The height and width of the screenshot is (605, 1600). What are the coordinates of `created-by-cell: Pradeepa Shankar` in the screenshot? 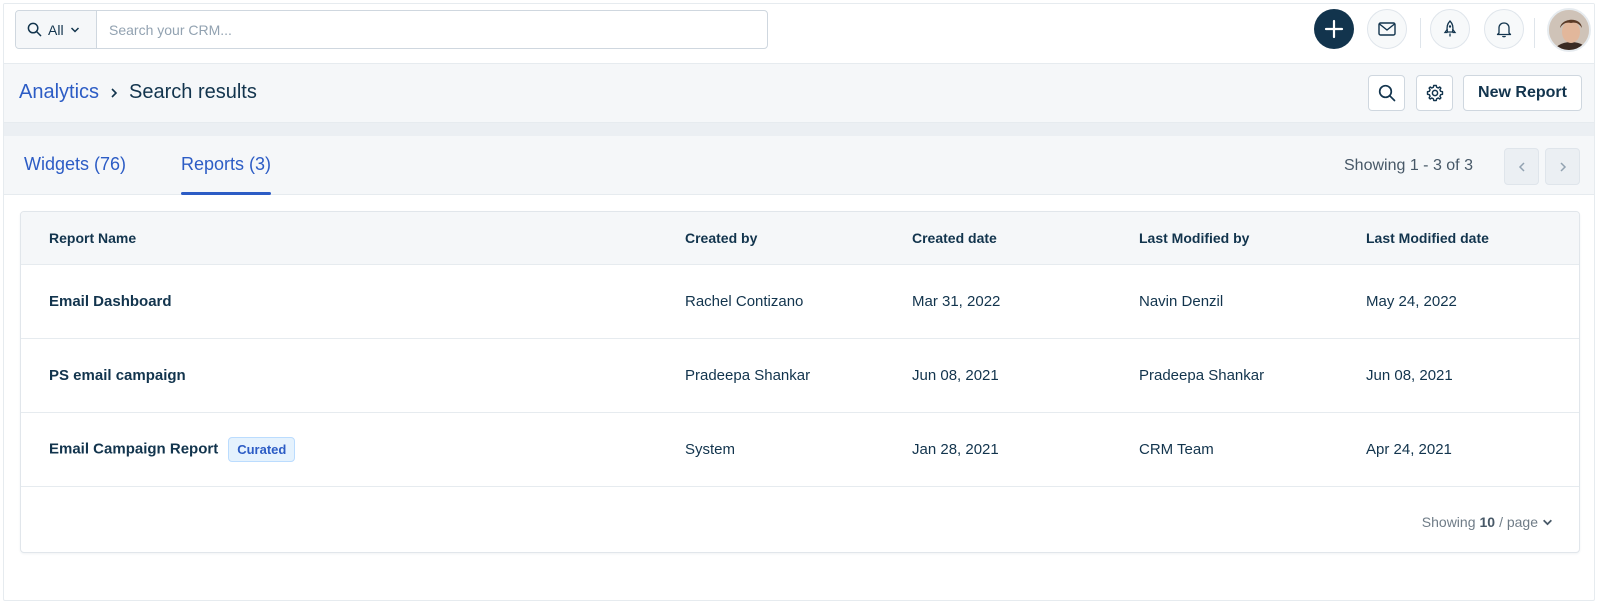 It's located at (748, 375).